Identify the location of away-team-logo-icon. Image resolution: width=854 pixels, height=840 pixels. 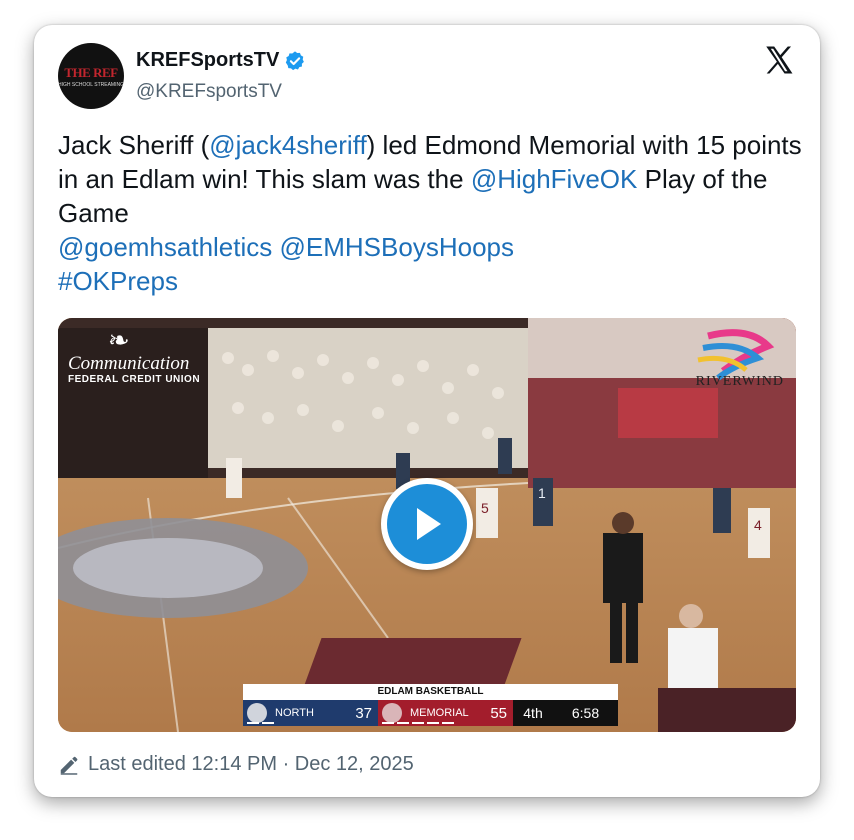
(392, 713).